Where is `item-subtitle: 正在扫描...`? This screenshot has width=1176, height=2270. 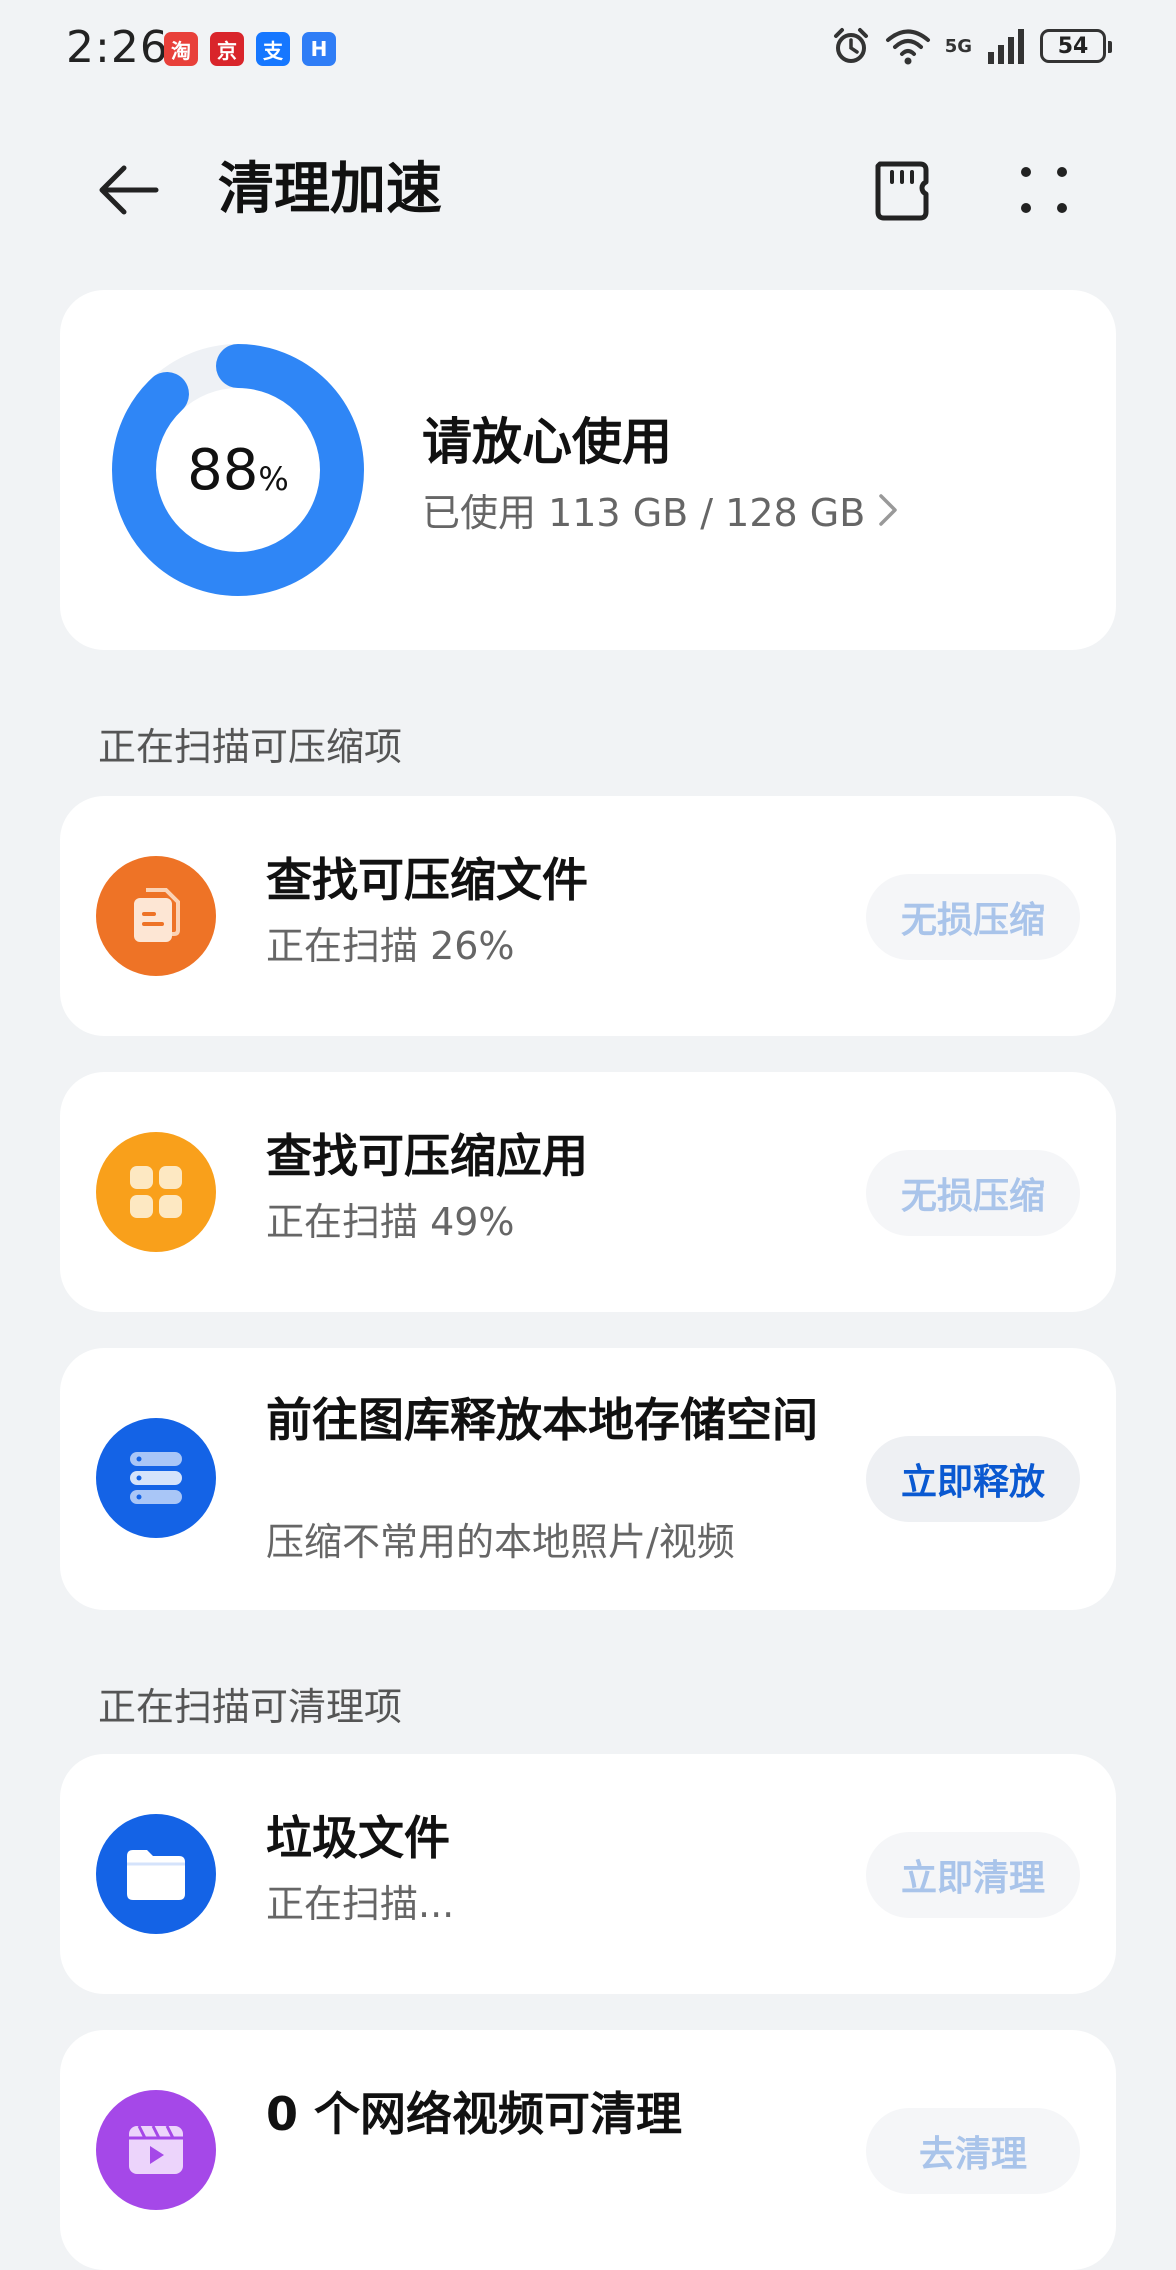
item-subtitle: 正在扫描... is located at coordinates (360, 1904).